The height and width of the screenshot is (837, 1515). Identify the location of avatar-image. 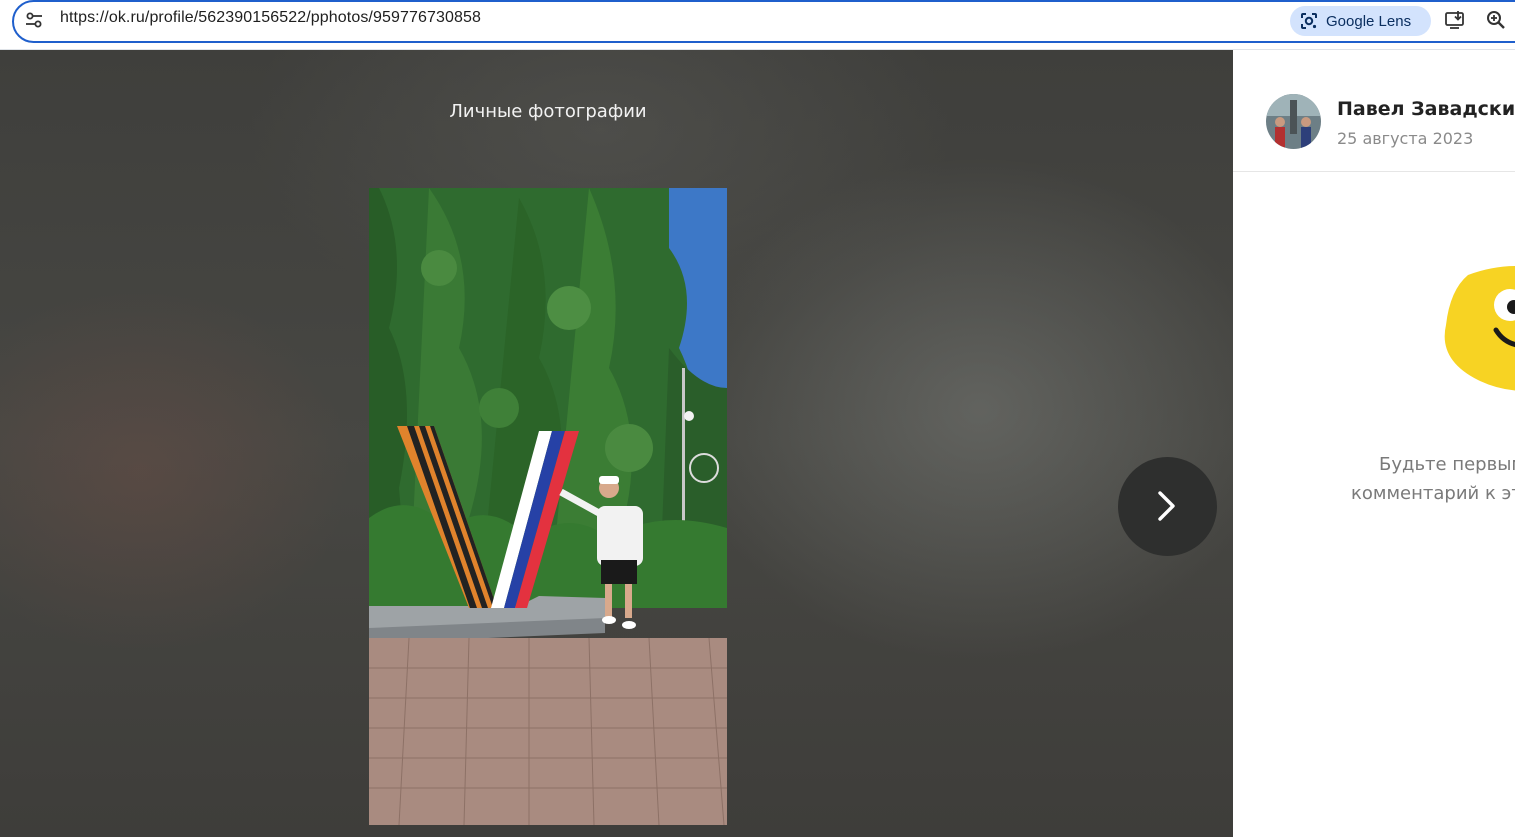
(1293, 121).